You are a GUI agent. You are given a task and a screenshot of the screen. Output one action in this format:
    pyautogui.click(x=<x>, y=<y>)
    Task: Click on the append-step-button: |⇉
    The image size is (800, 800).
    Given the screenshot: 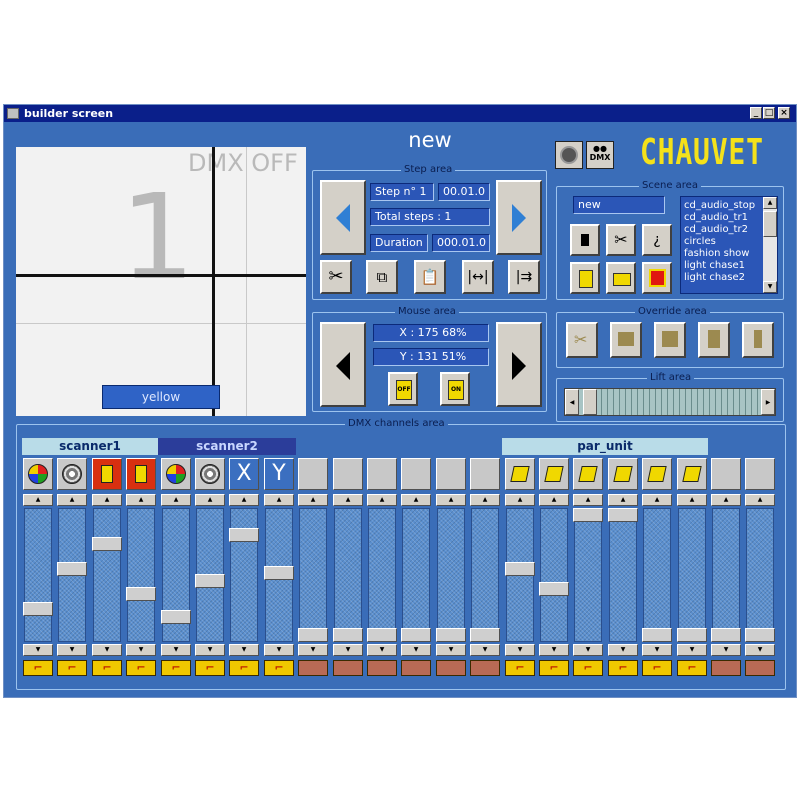 What is the action you would take?
    pyautogui.click(x=524, y=277)
    